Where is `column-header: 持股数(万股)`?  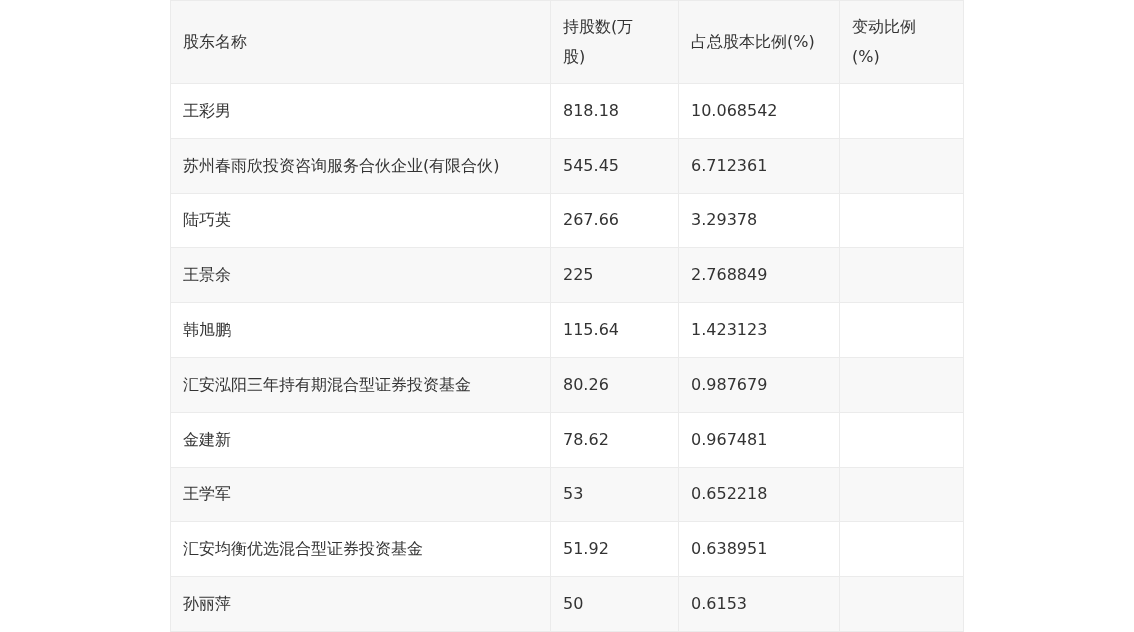
column-header: 持股数(万股) is located at coordinates (614, 42).